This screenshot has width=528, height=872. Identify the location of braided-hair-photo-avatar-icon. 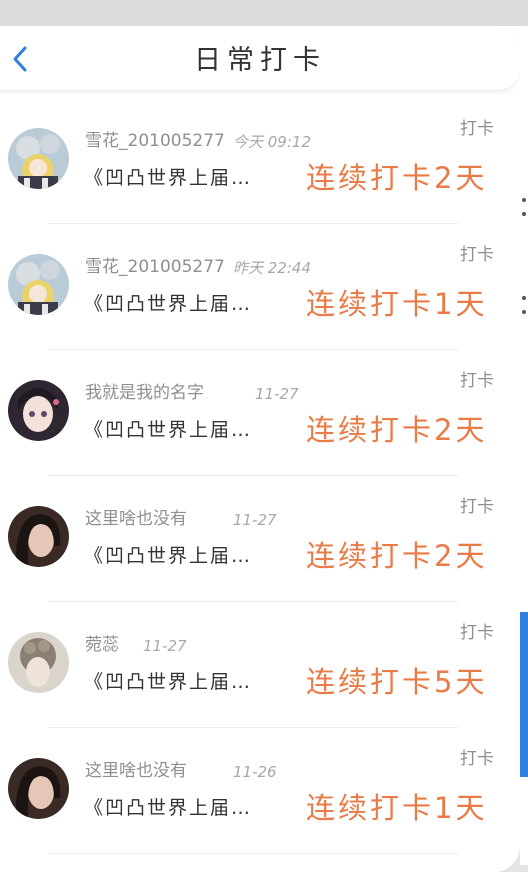
(38, 662).